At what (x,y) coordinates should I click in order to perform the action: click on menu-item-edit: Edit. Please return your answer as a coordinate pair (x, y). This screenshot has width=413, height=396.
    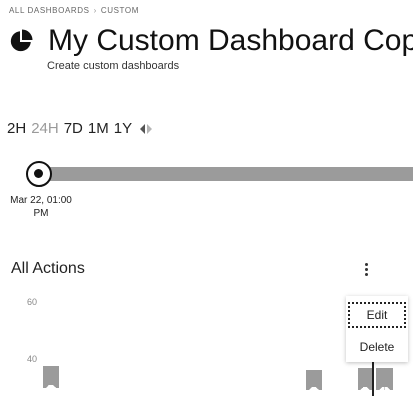
    Looking at the image, I should click on (377, 315).